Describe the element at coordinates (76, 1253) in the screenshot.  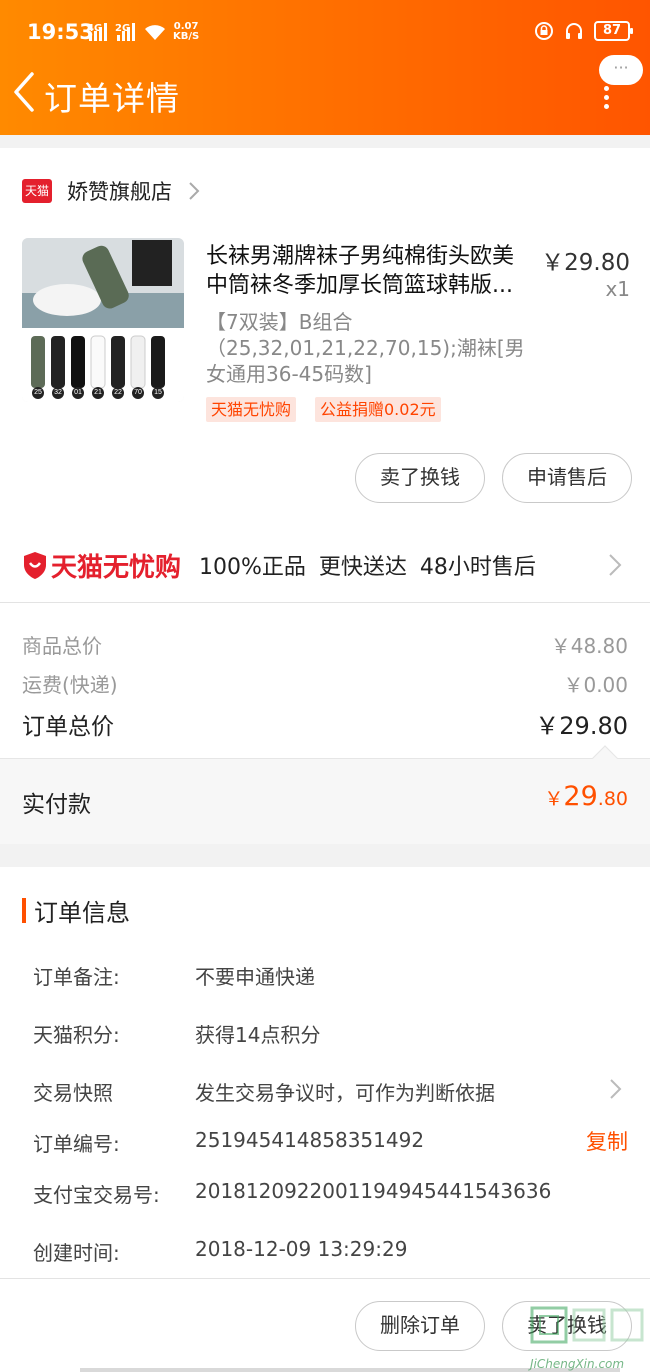
I see `created-time-label: 创建时间:` at that location.